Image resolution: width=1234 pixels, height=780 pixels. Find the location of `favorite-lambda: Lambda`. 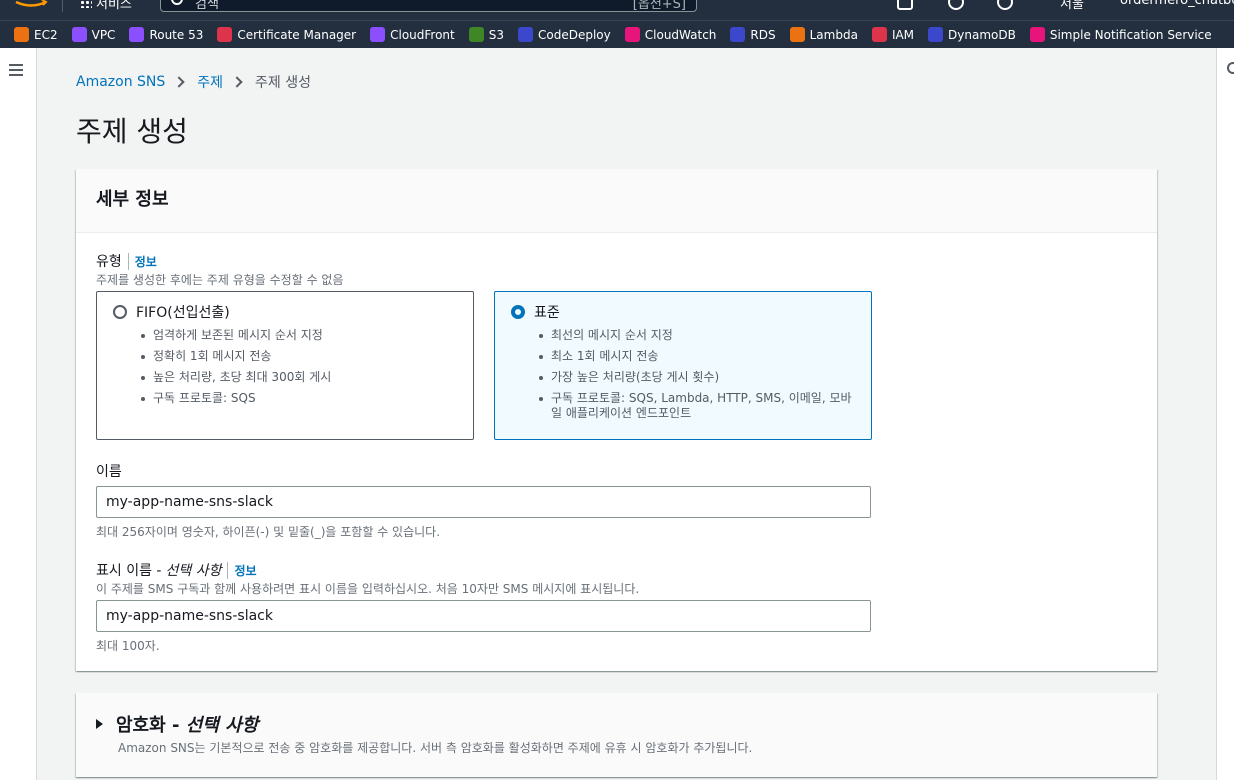

favorite-lambda: Lambda is located at coordinates (823, 34).